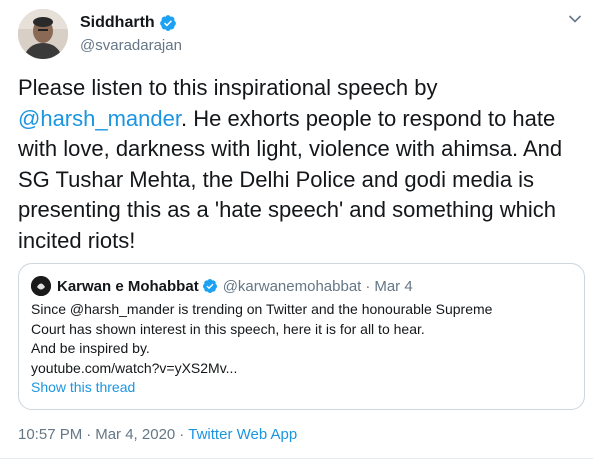 The image size is (593, 461). I want to click on quoted-text-line: And be inspired by., so click(90, 348).